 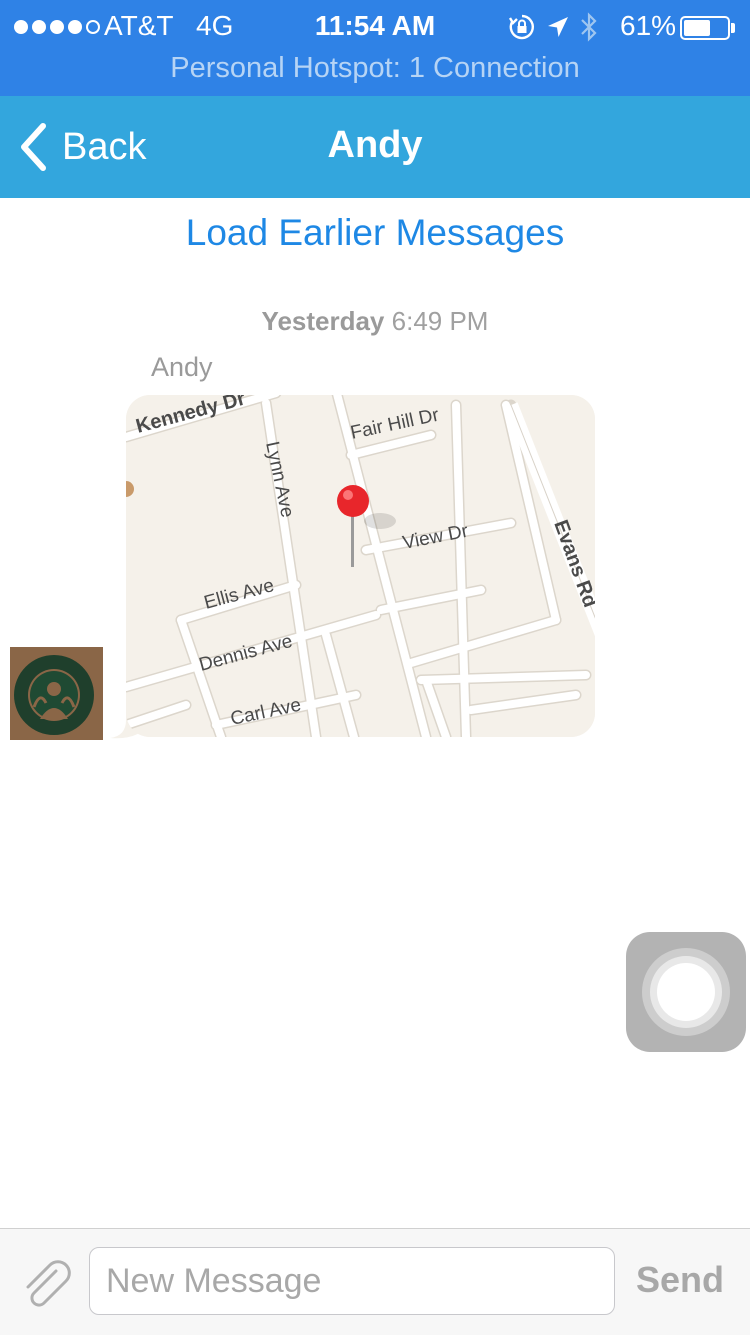 I want to click on new-message-input, so click(x=352, y=1281).